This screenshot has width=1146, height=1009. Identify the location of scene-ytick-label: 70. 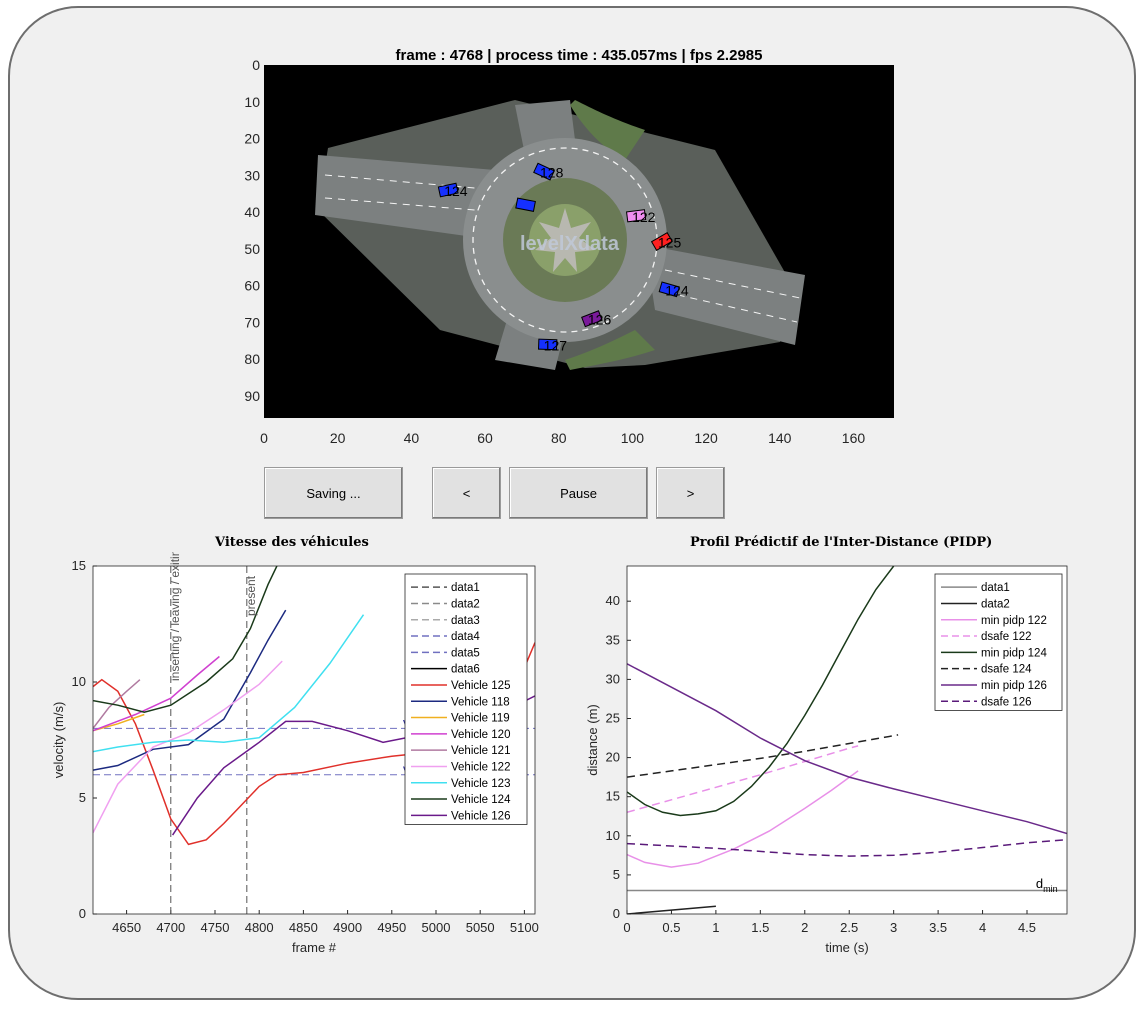
(252, 322).